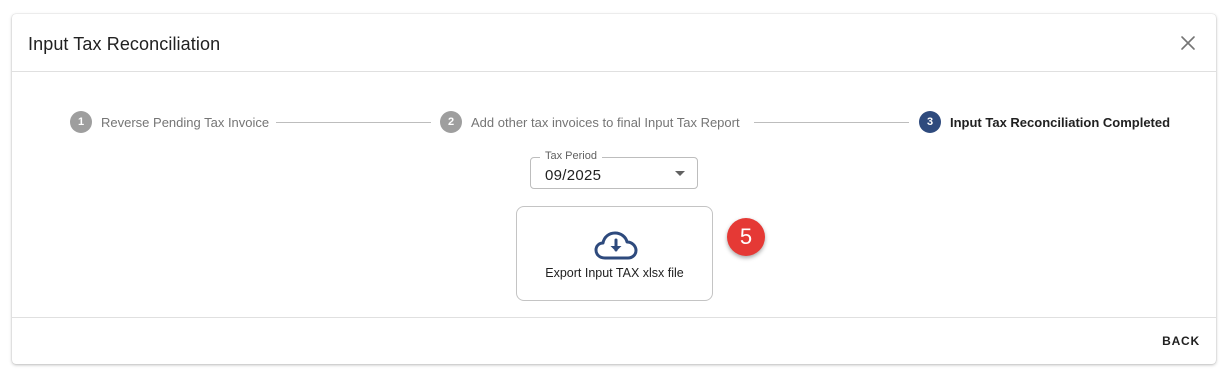  What do you see at coordinates (571, 156) in the screenshot?
I see `tax-period-label: Tax Period` at bounding box center [571, 156].